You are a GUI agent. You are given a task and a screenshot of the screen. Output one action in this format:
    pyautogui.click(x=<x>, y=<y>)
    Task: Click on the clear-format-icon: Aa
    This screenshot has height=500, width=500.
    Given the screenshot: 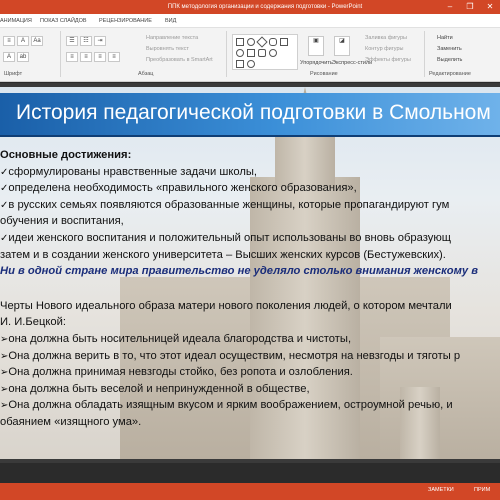 What is the action you would take?
    pyautogui.click(x=37, y=41)
    